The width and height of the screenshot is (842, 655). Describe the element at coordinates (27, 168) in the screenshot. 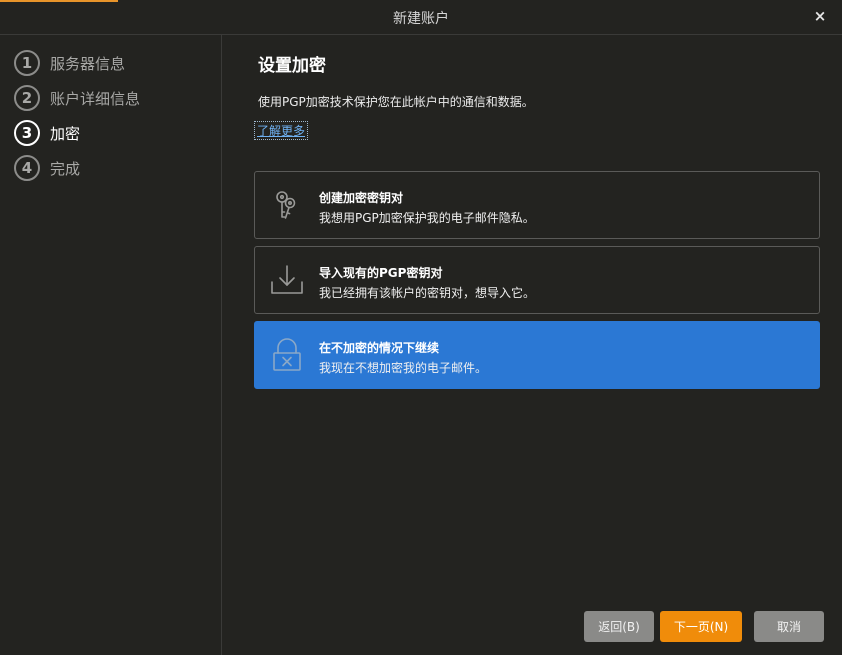

I see `step-number: 4` at that location.